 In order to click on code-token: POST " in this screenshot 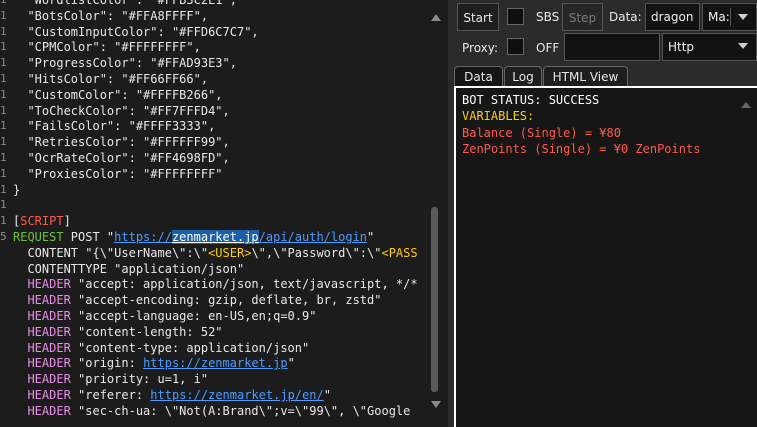, I will do `click(89, 237)`.